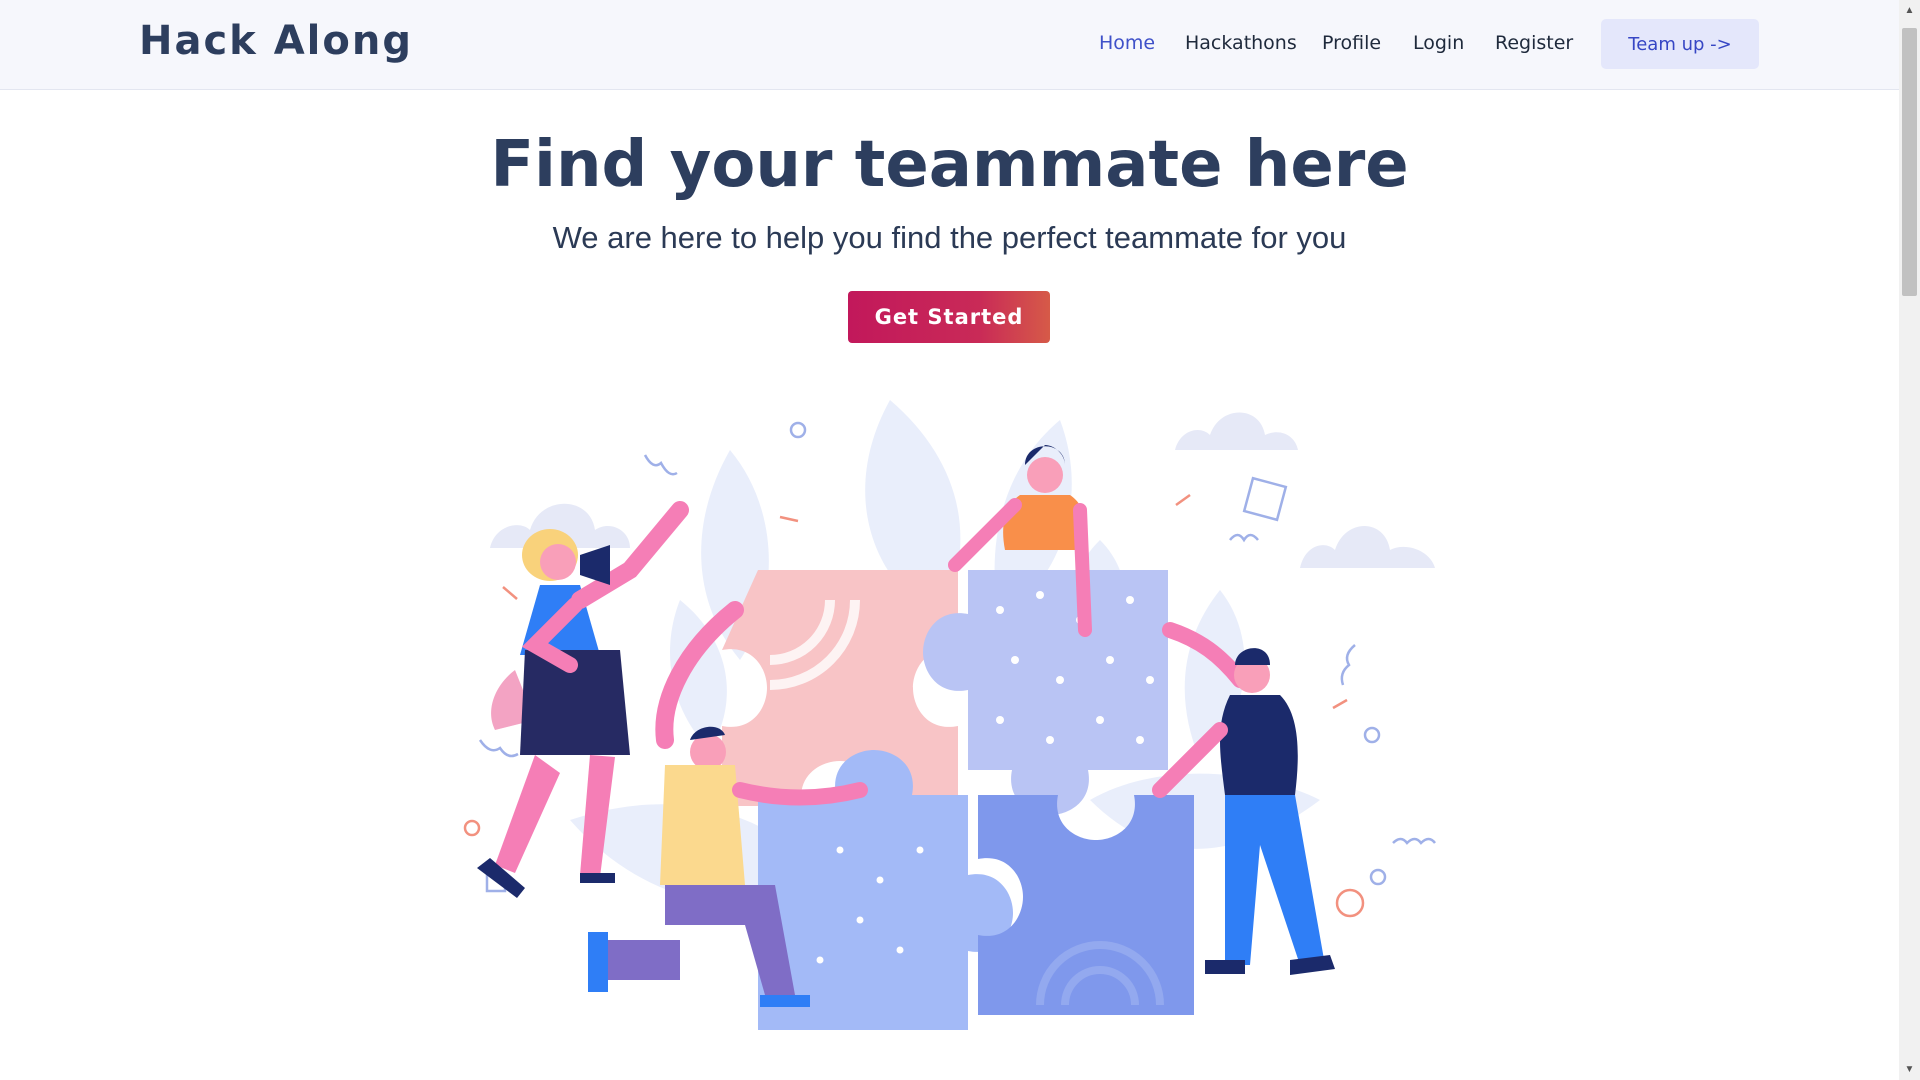 The height and width of the screenshot is (1080, 1920). Describe the element at coordinates (1241, 43) in the screenshot. I see `nav-hackathons-link: Hackathons` at that location.